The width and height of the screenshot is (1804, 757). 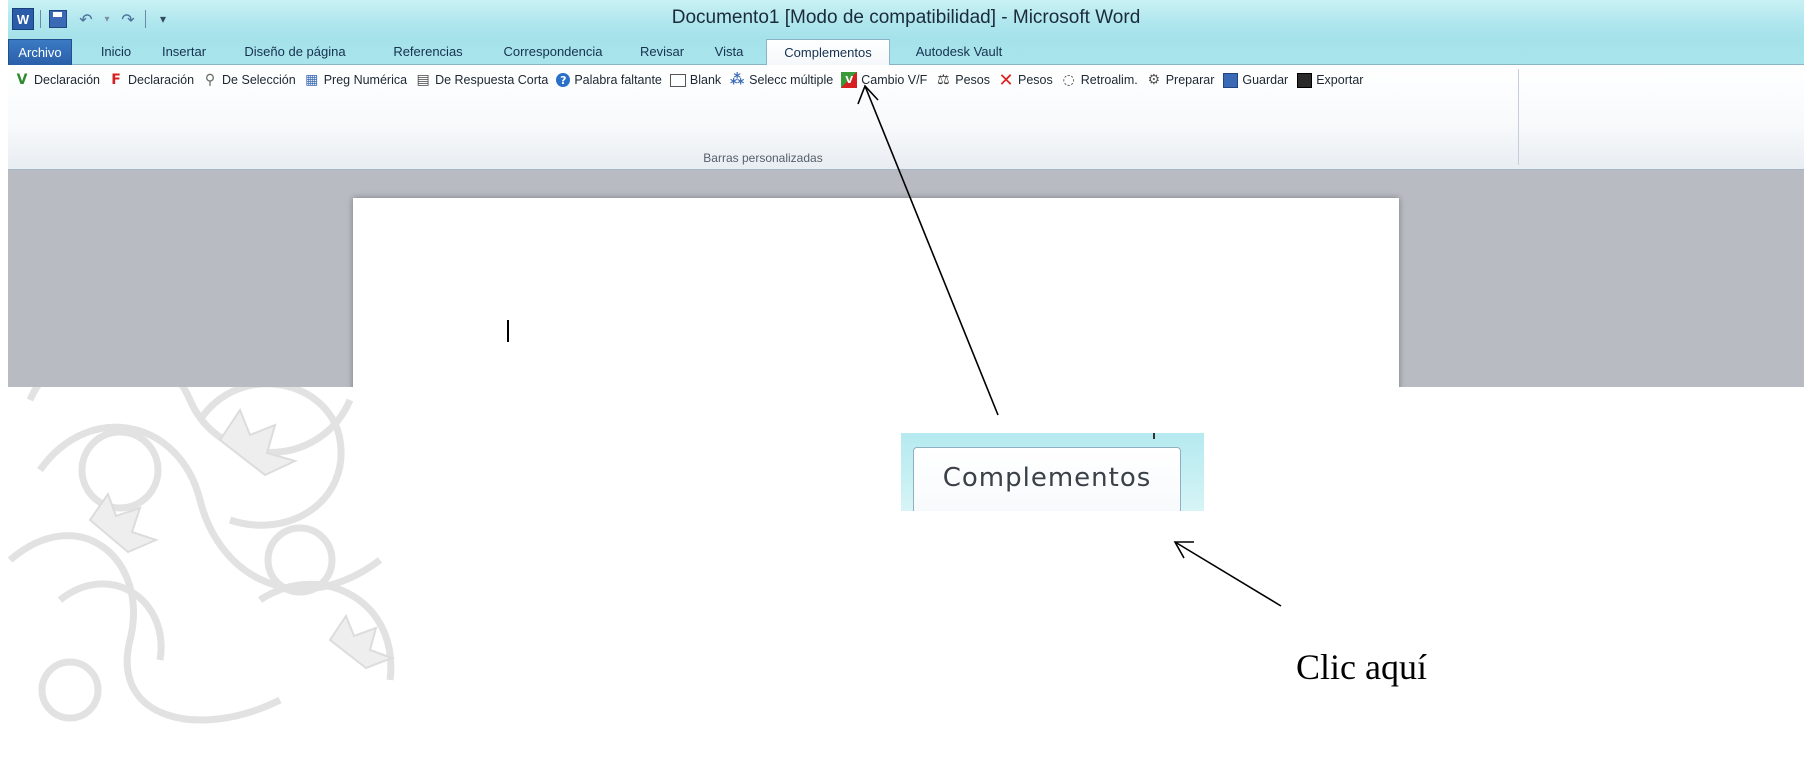 I want to click on declaracion-v-button: V Declaración, so click(x=57, y=80).